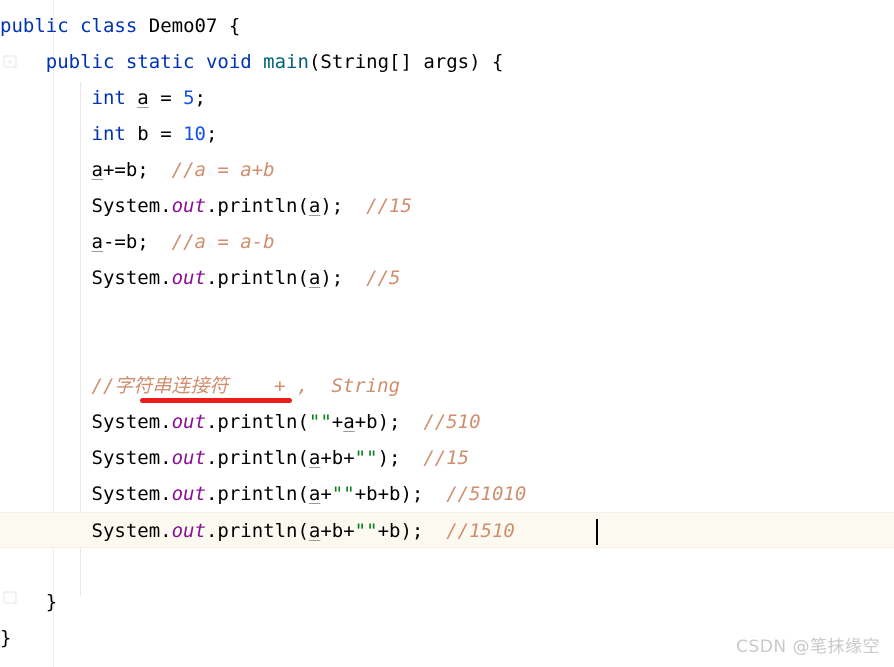  I want to click on code-line: System.out.println(a+b+""); //15, so click(447, 458).